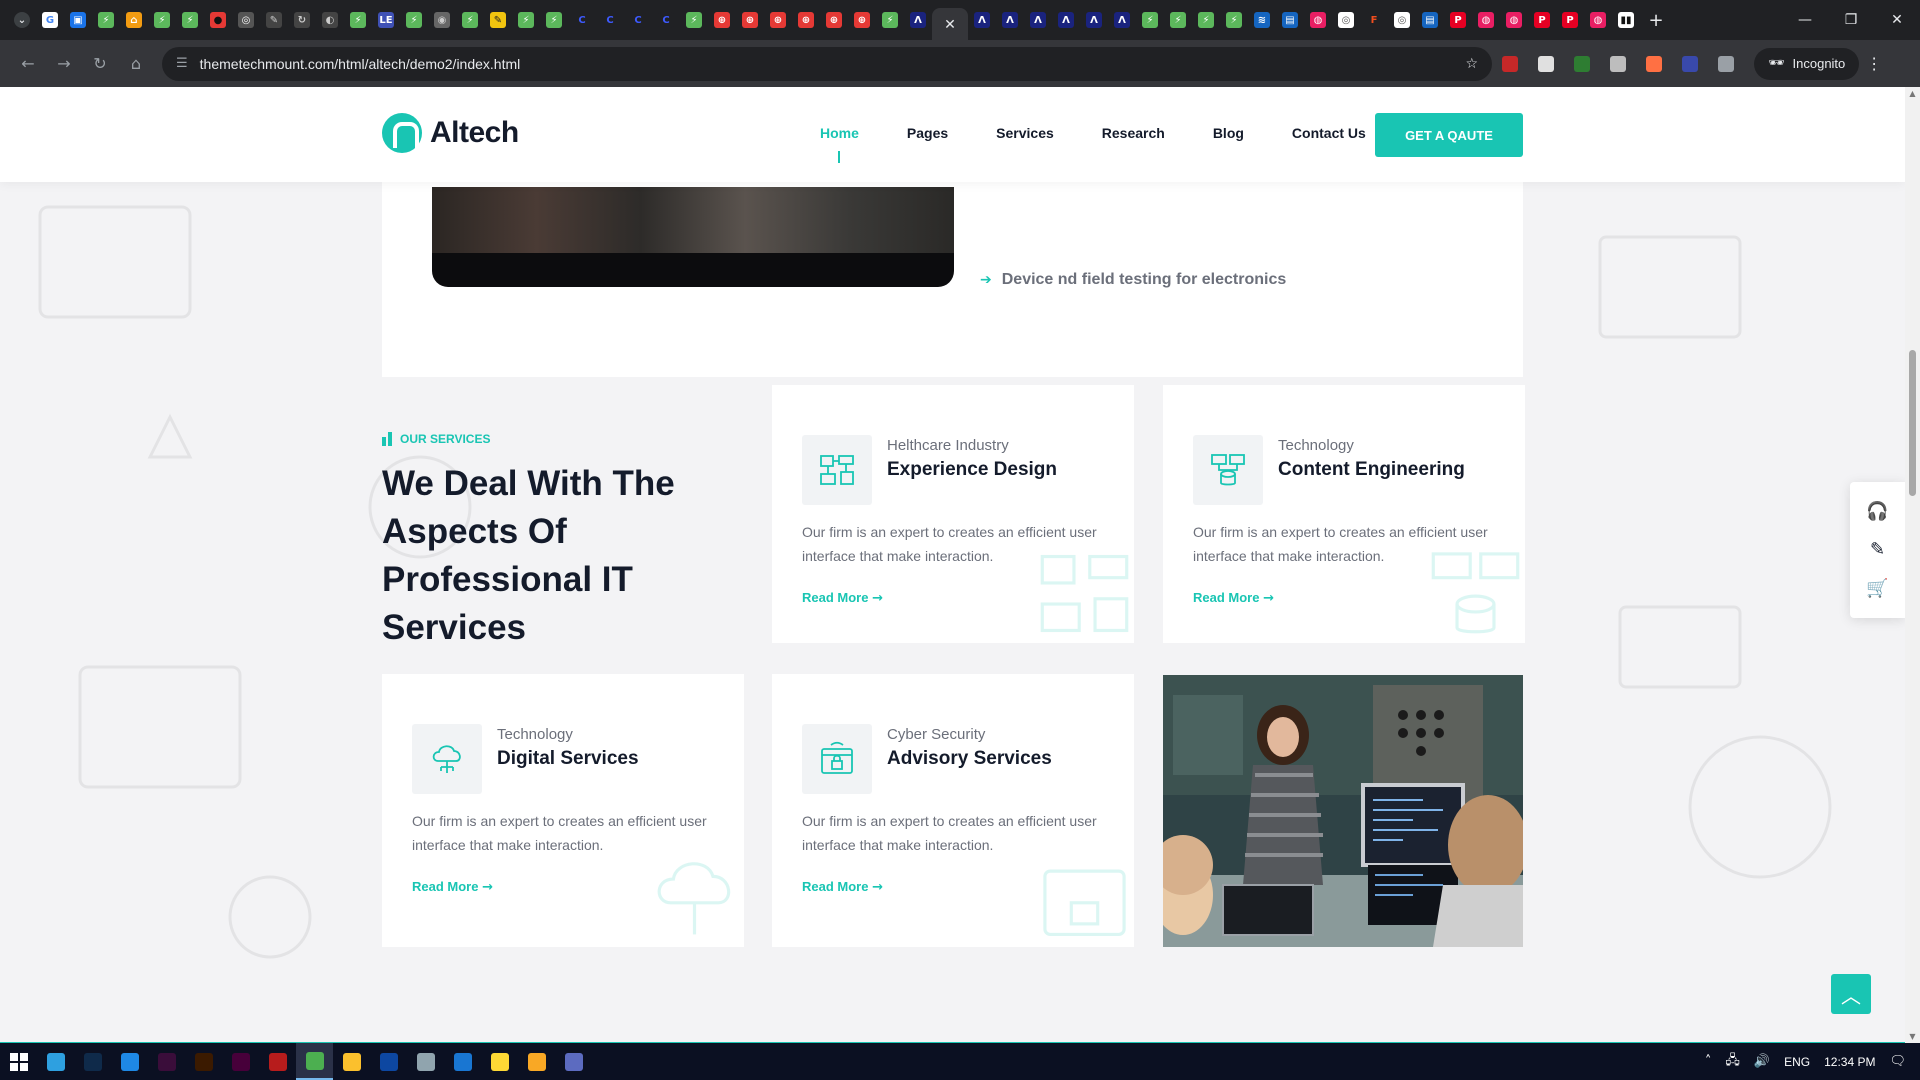  I want to click on volume-icon: 🔊, so click(1762, 1061).